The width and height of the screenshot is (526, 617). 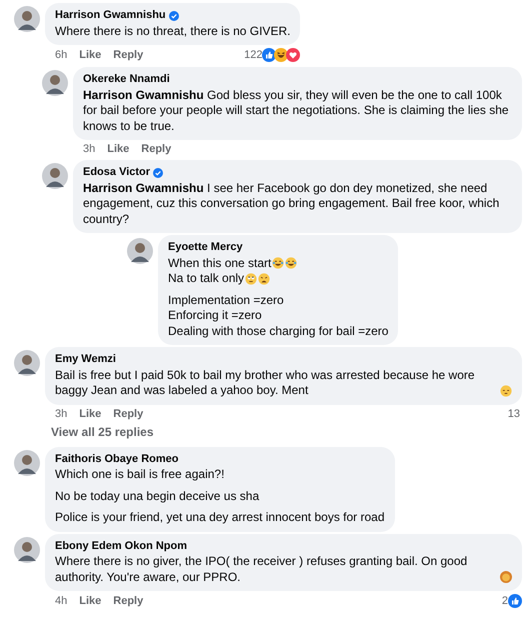 What do you see at coordinates (226, 300) in the screenshot?
I see `comment-text: Implementation =zero` at bounding box center [226, 300].